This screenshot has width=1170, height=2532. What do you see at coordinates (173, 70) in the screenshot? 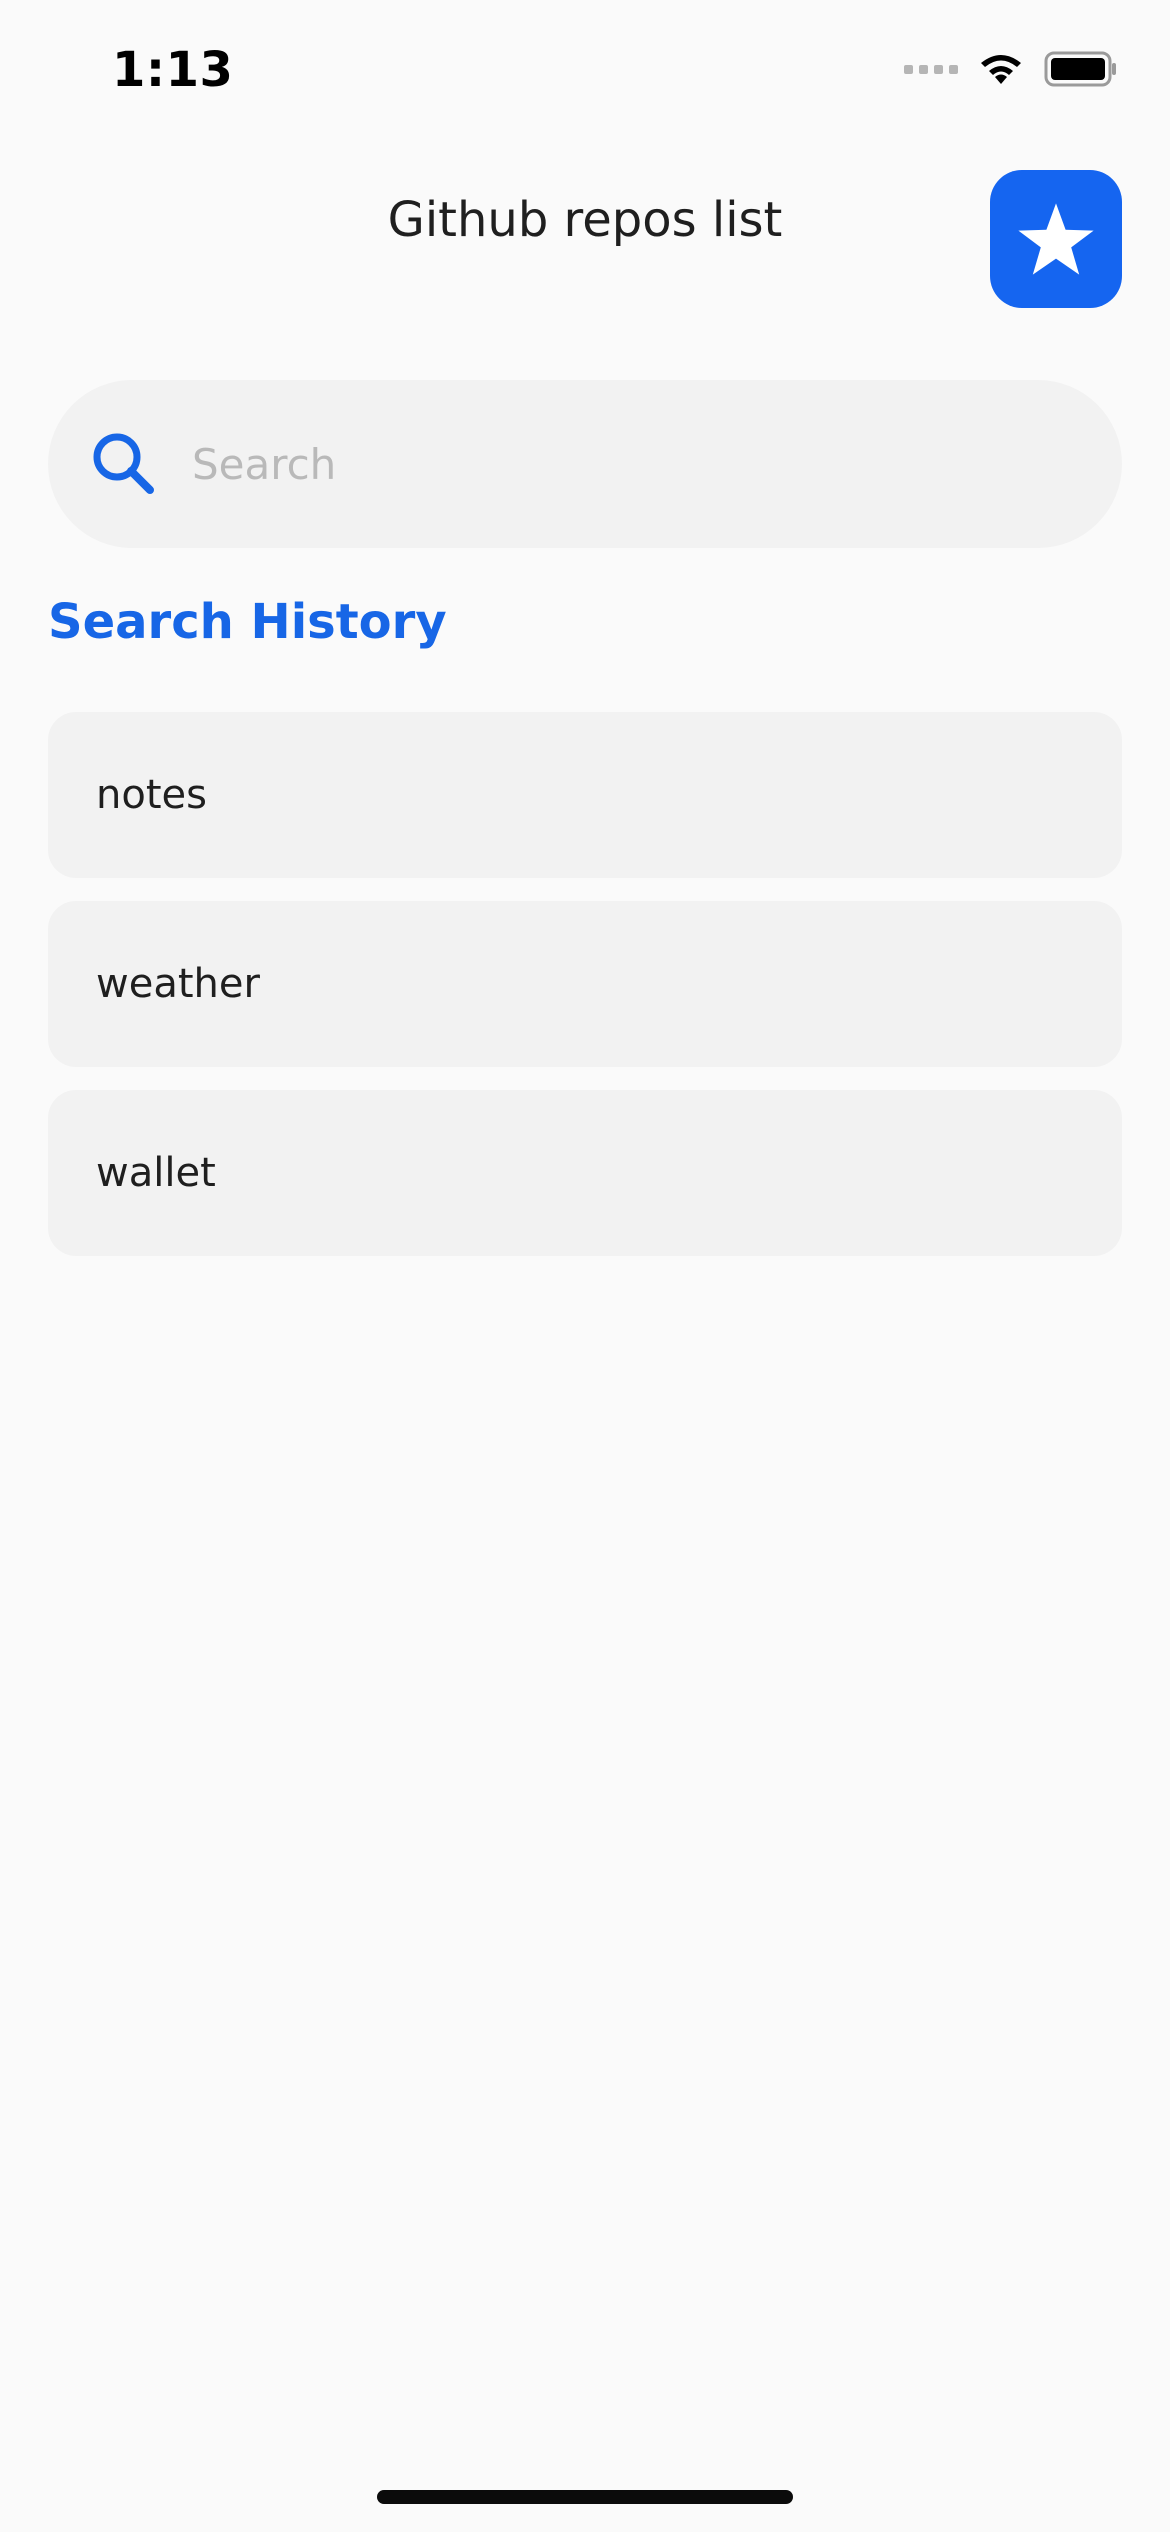
I see `status-time: 1:13` at bounding box center [173, 70].